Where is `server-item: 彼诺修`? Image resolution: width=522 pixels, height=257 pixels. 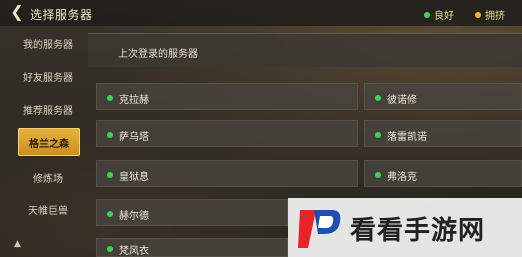 server-item: 彼诺修 is located at coordinates (443, 96).